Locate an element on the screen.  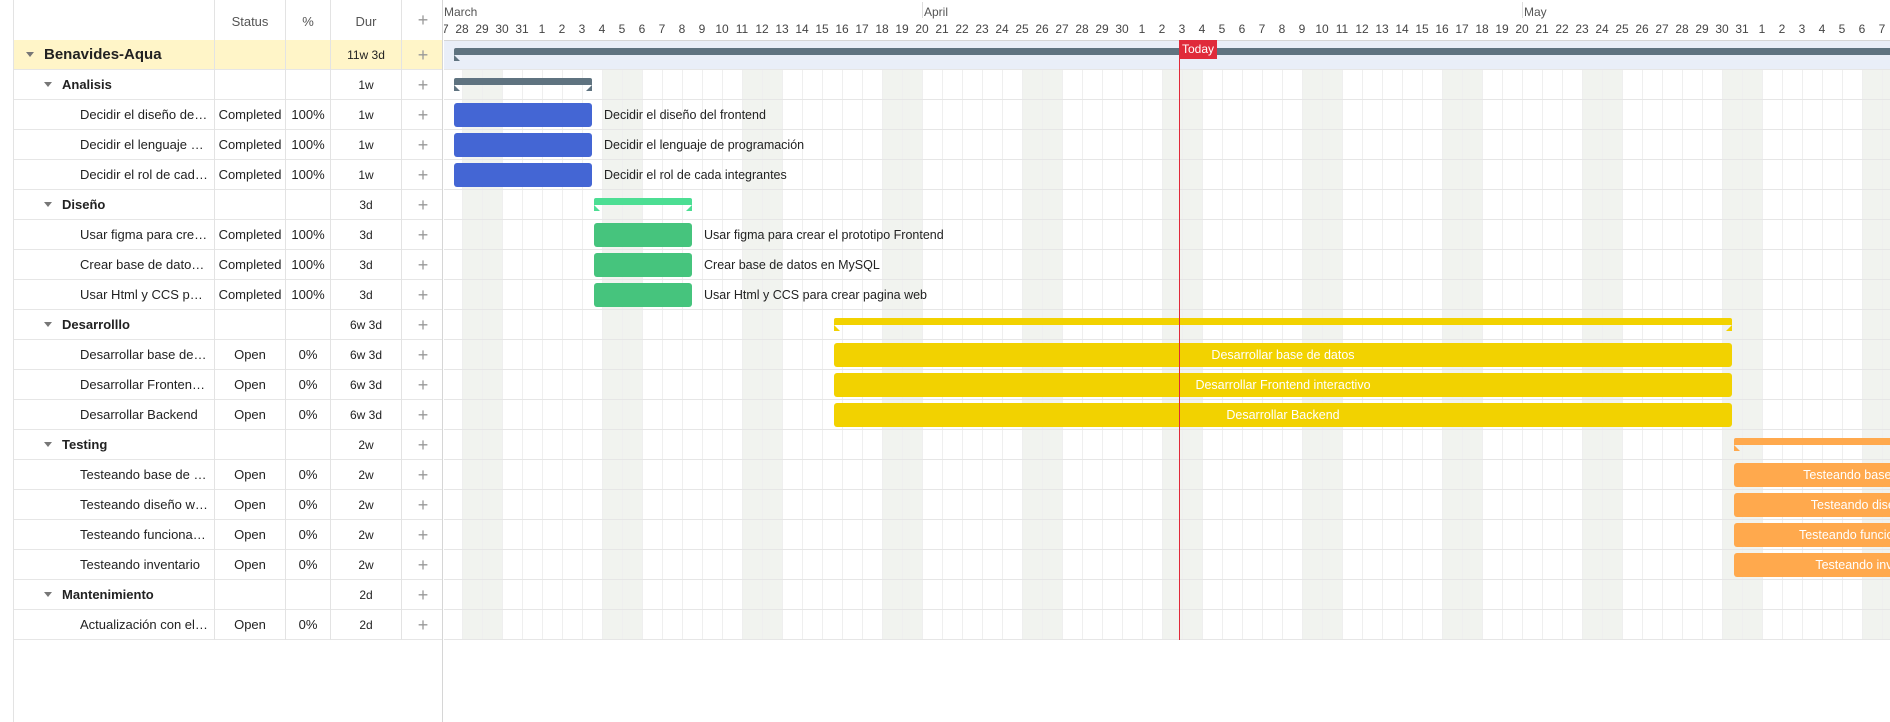
table-row: Desarrollar Backend Open 0% 6w 3d + is located at coordinates (228, 415).